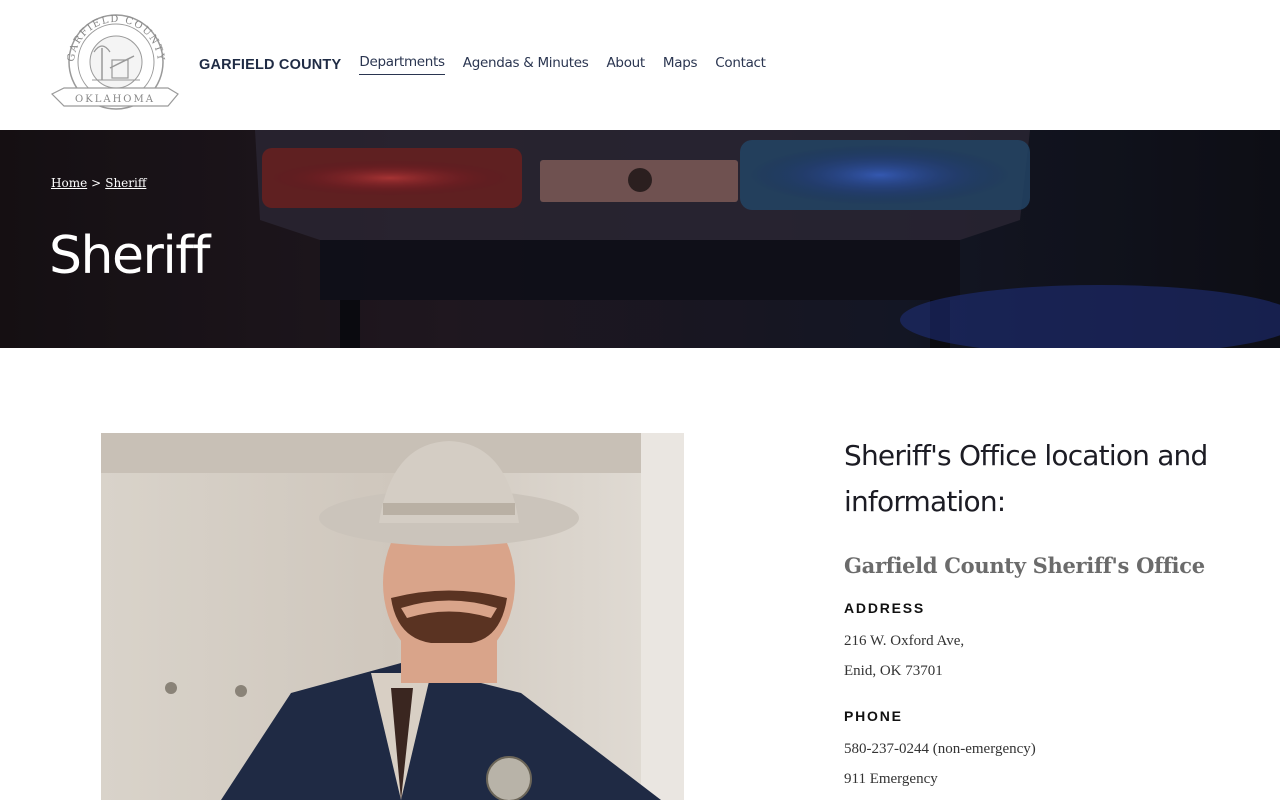 The width and height of the screenshot is (1280, 800). What do you see at coordinates (904, 641) in the screenshot?
I see `address-line-1: 216 W. Oxford Ave,` at bounding box center [904, 641].